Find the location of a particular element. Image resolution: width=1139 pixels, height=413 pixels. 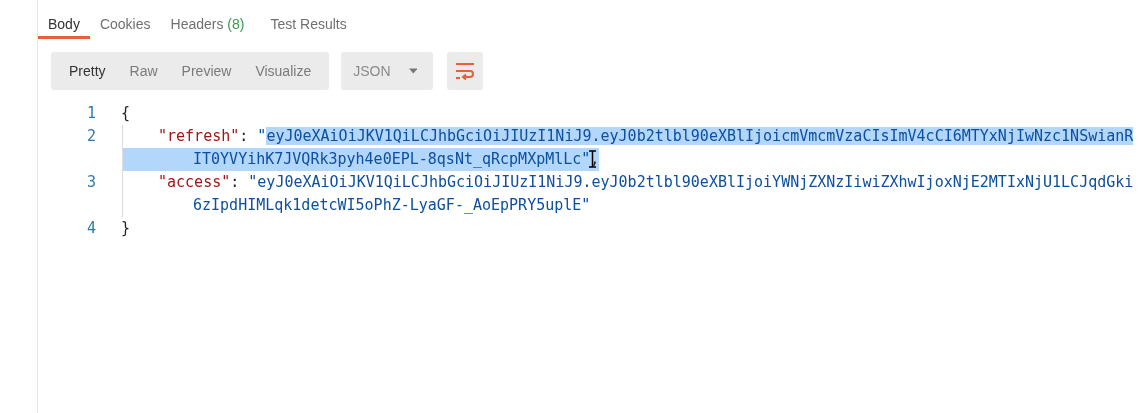

code-line: { is located at coordinates (126, 113).